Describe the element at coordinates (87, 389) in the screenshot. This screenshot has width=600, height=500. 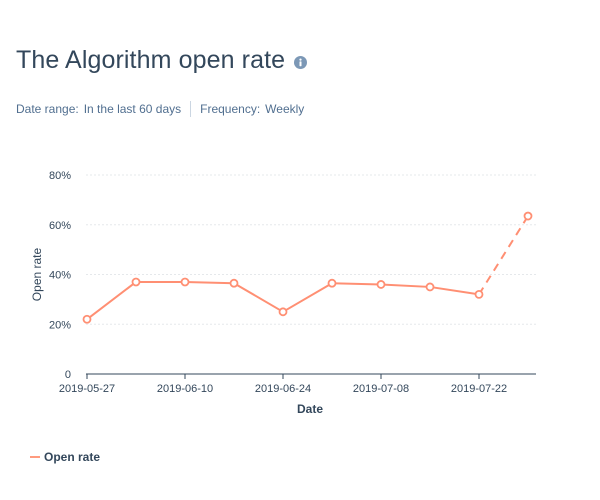
I see `x-tick-label: 2019-05-27` at that location.